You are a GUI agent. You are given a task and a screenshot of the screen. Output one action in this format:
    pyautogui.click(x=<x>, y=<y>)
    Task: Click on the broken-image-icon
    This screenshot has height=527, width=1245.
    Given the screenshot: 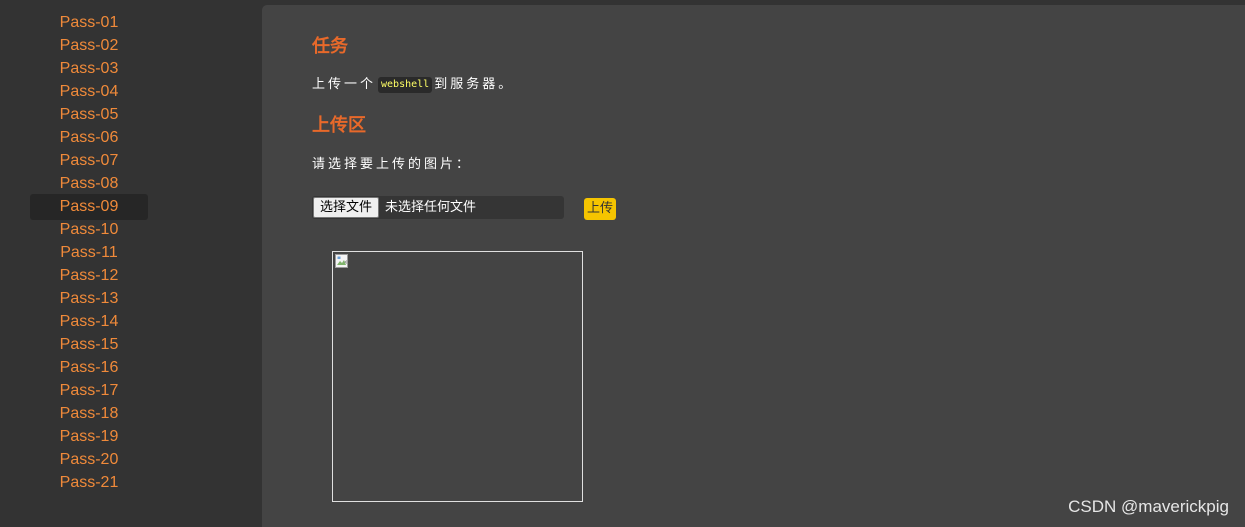 What is the action you would take?
    pyautogui.click(x=342, y=261)
    